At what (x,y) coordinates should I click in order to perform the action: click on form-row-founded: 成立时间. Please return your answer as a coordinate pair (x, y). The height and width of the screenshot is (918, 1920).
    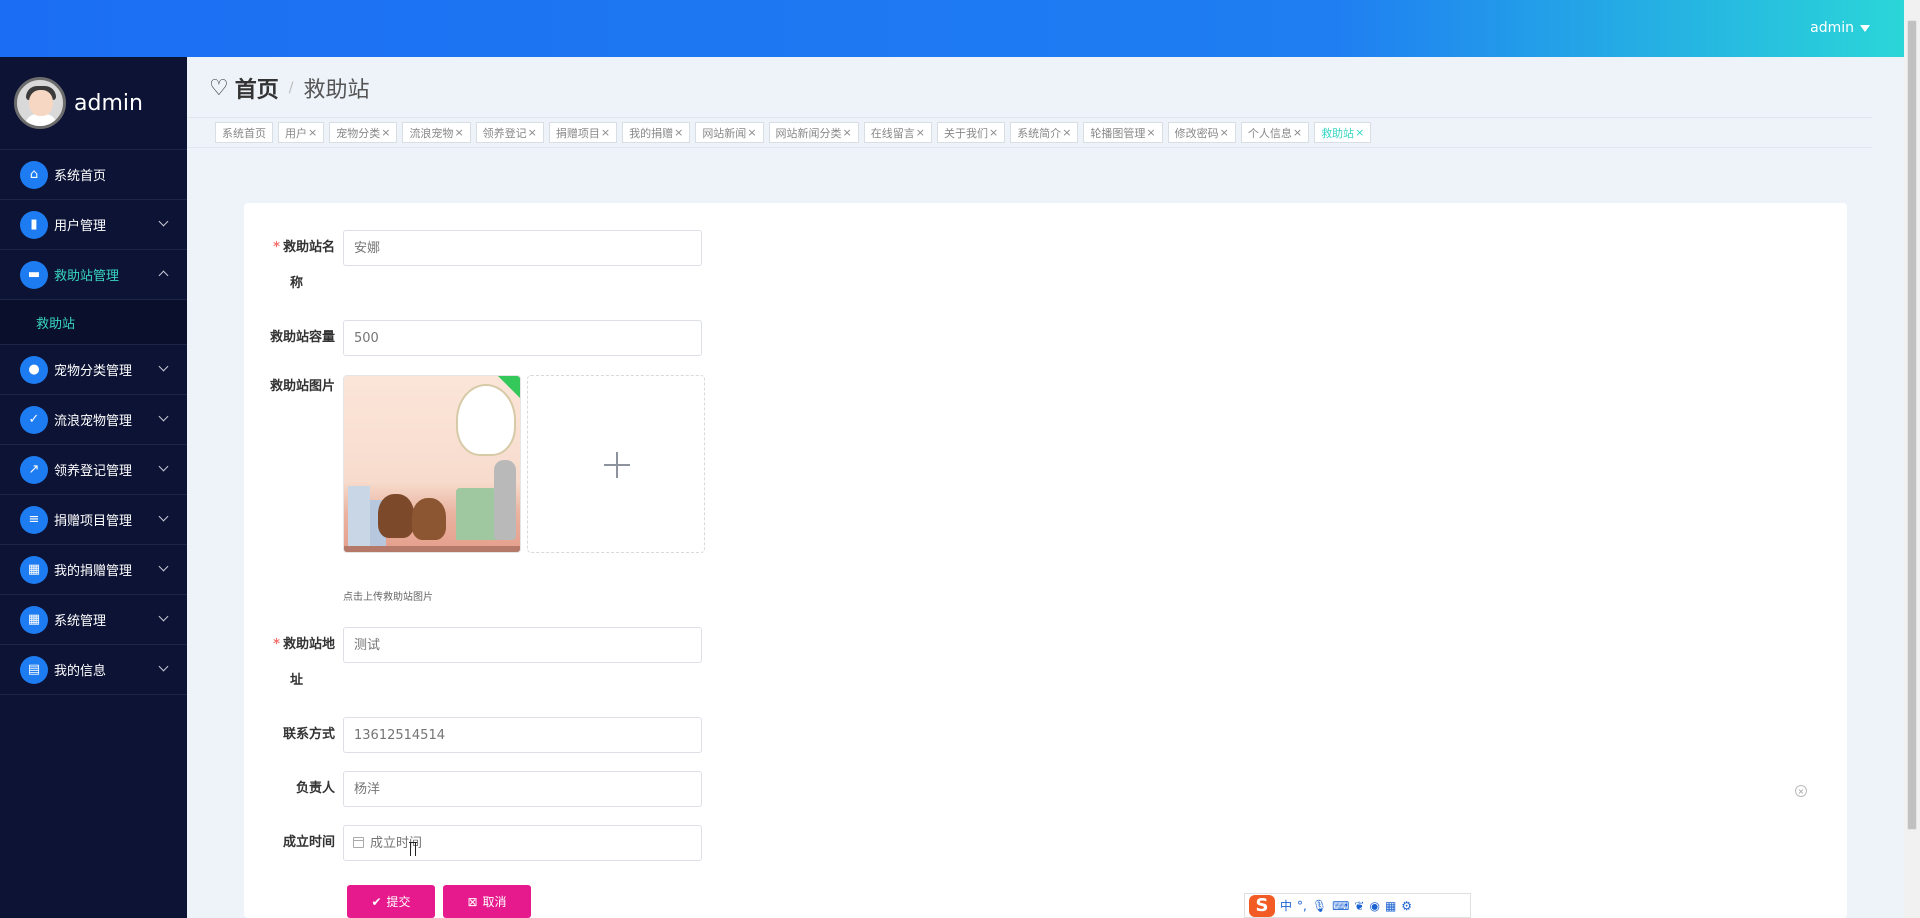
    Looking at the image, I should click on (473, 843).